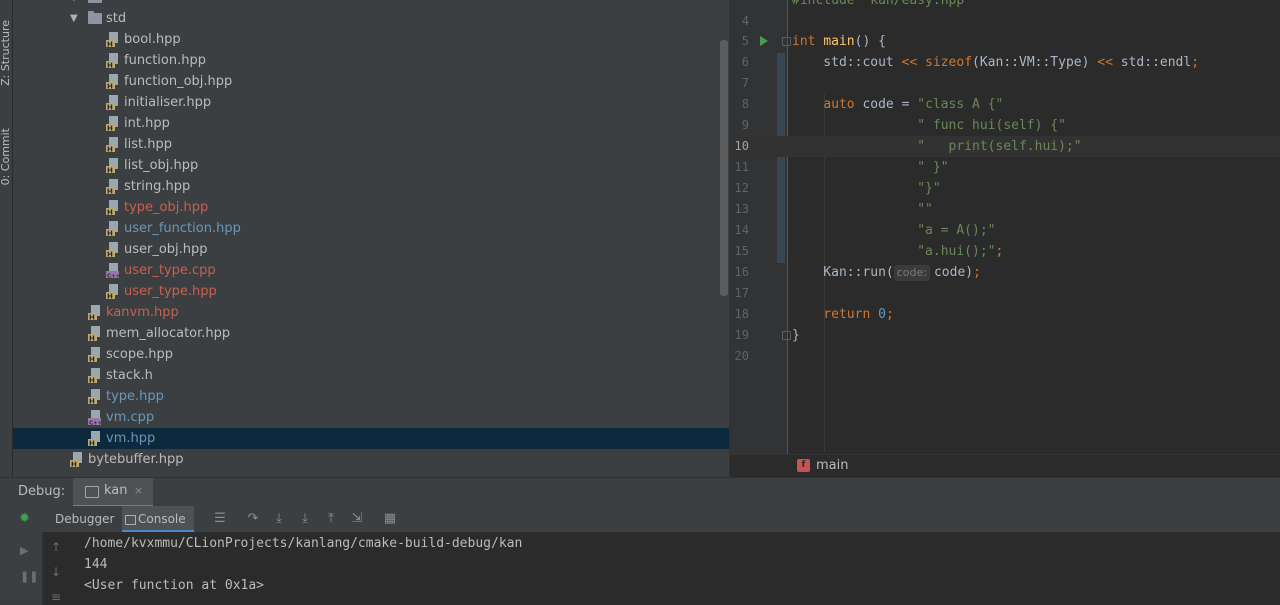 The height and width of the screenshot is (605, 1280). What do you see at coordinates (305, 519) in the screenshot?
I see `force-step-into-icon: ⤓` at bounding box center [305, 519].